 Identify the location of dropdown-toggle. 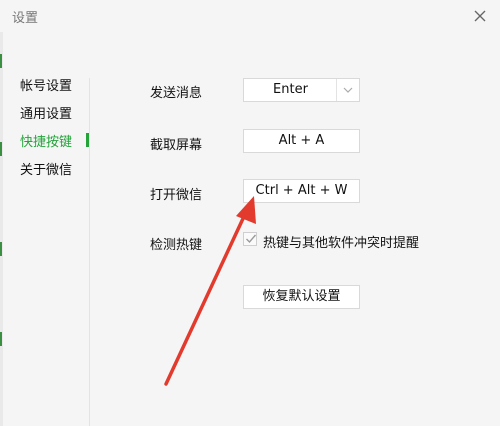
(347, 90).